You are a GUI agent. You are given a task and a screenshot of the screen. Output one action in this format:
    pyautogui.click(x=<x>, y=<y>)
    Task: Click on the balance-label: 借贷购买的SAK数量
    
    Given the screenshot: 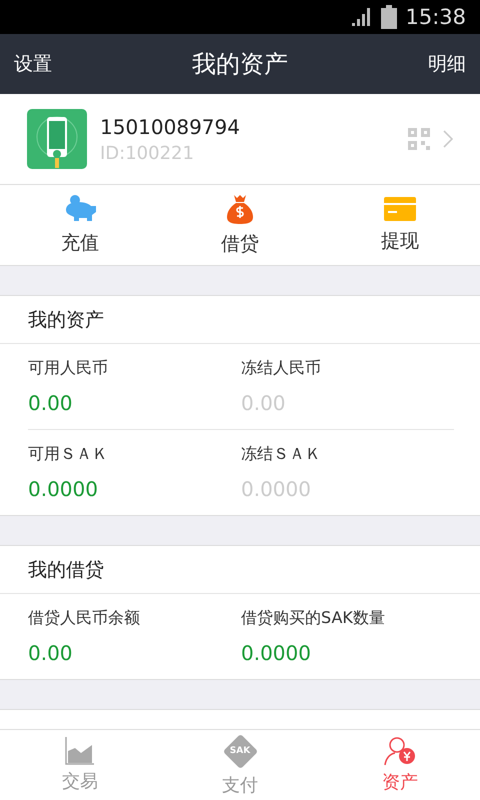 What is the action you would take?
    pyautogui.click(x=313, y=618)
    